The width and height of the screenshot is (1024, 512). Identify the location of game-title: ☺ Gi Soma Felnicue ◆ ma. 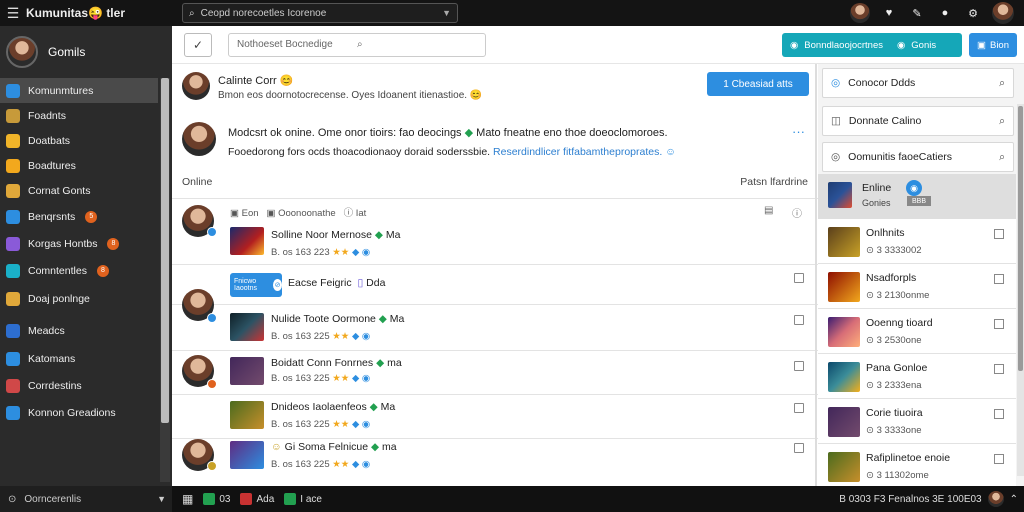
(334, 447).